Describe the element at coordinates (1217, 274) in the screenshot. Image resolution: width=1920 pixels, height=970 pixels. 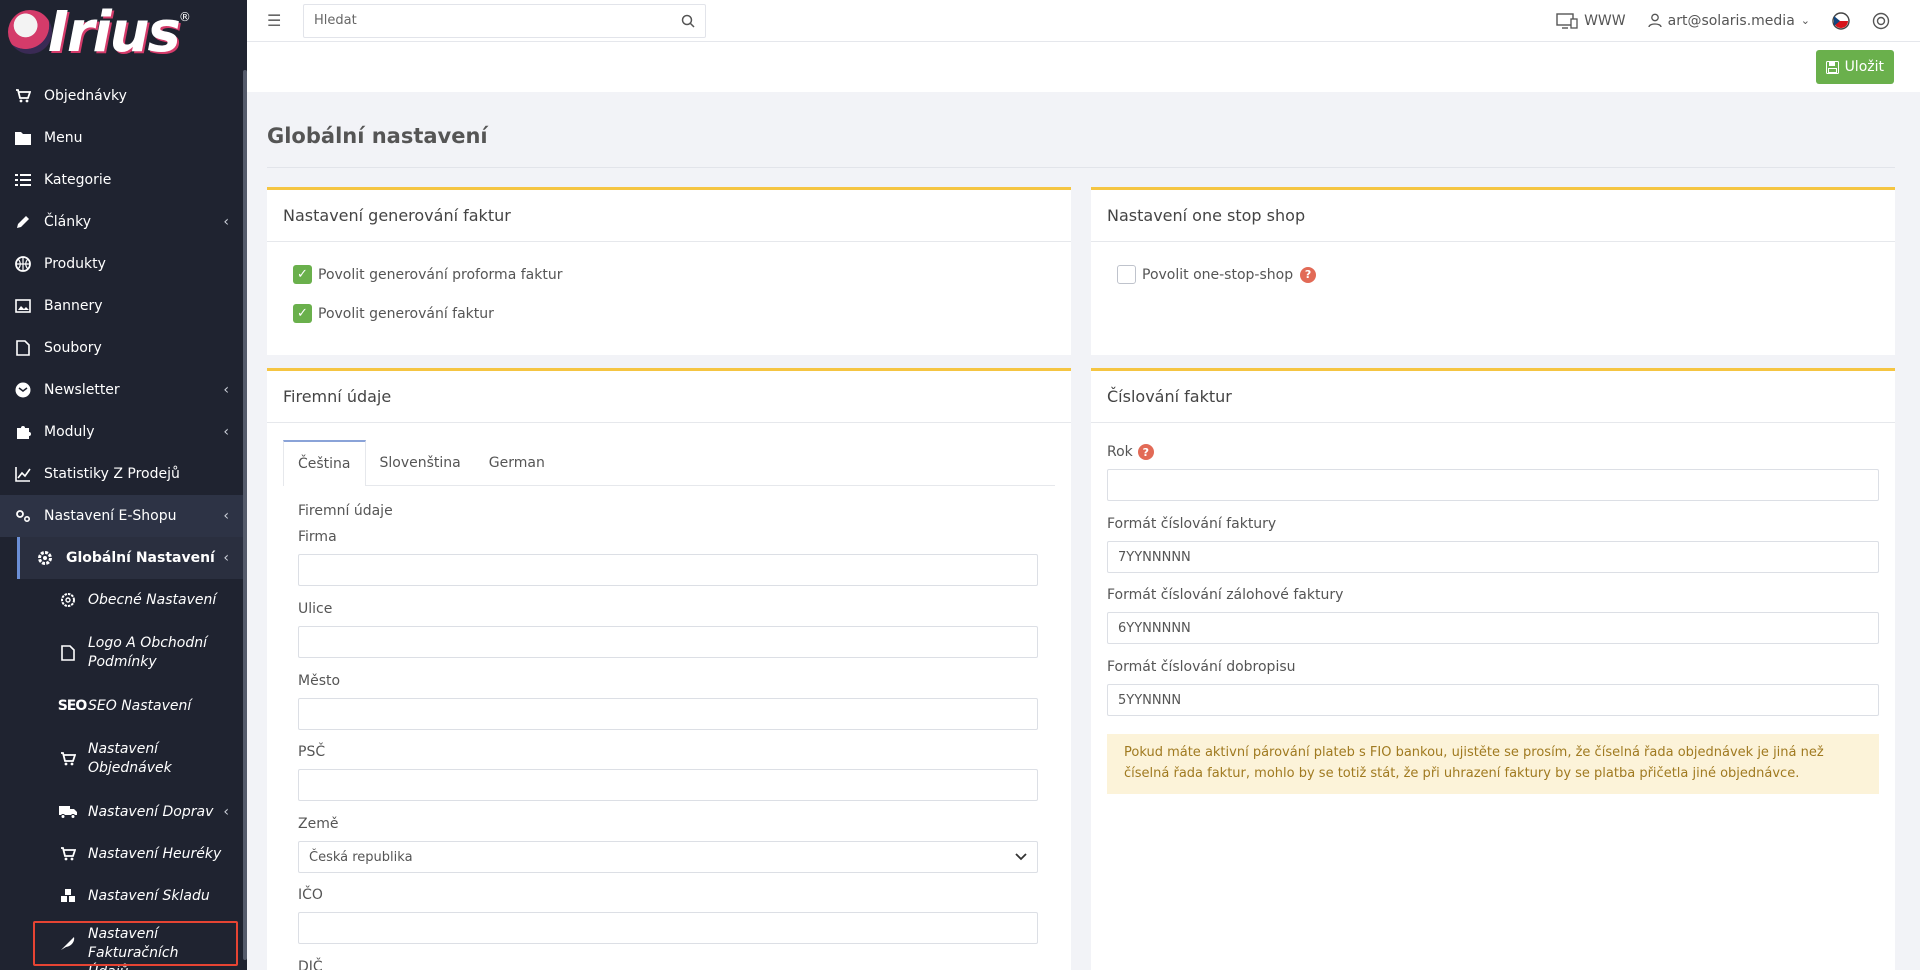
I see `one-stop-shop-option: Povolit one-stop-shop ?` at that location.